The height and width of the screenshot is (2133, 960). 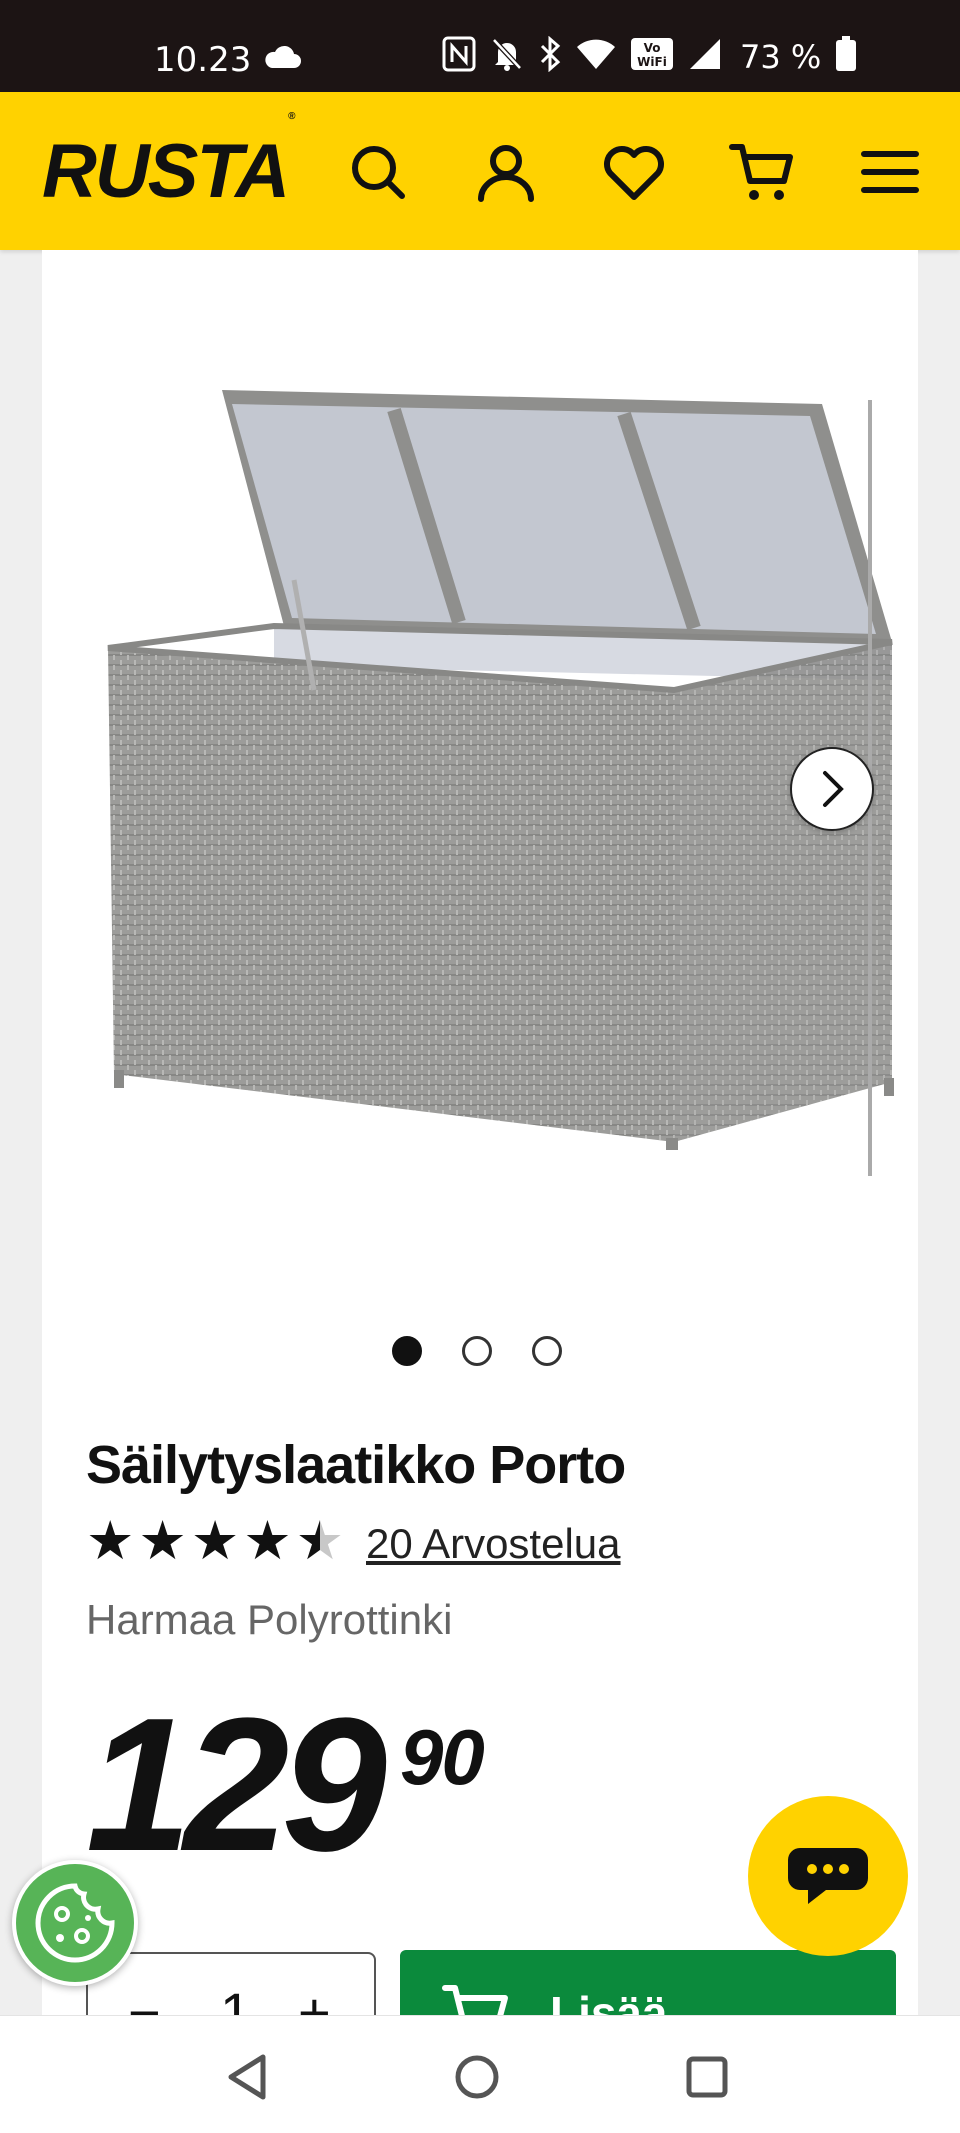 What do you see at coordinates (203, 60) in the screenshot?
I see `status-time: 10.23` at bounding box center [203, 60].